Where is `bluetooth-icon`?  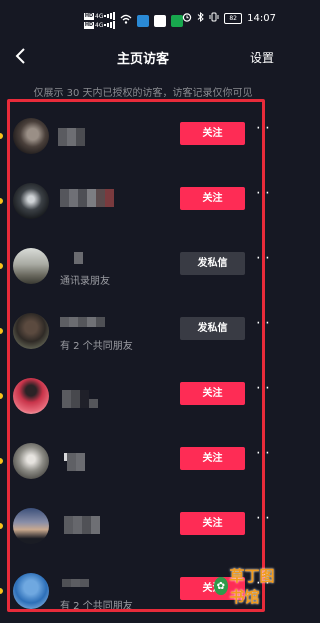 bluetooth-icon is located at coordinates (200, 18).